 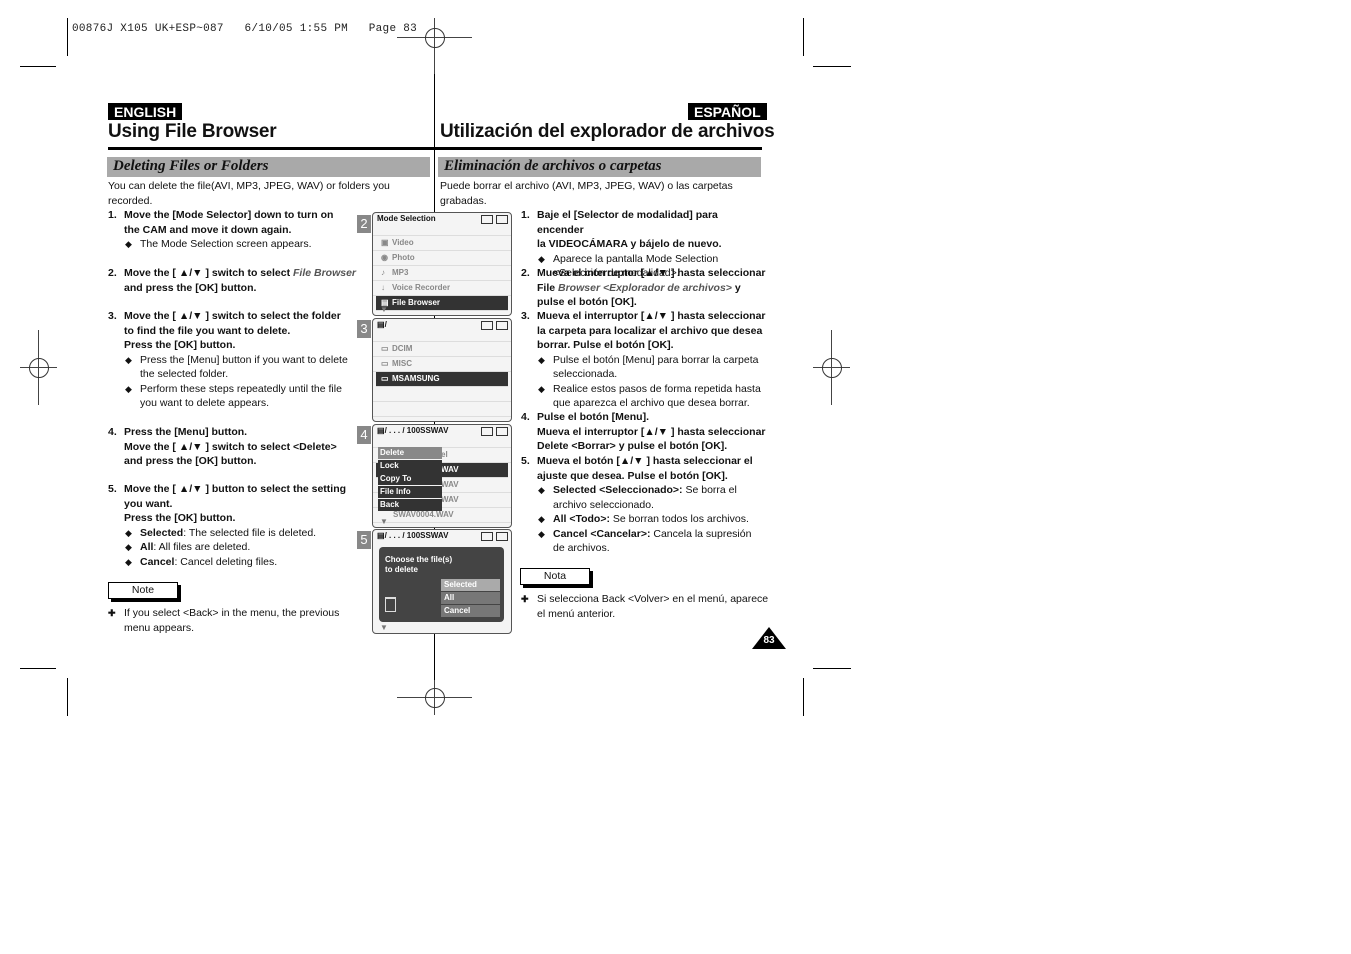 What do you see at coordinates (442, 394) in the screenshot?
I see `empty-row` at bounding box center [442, 394].